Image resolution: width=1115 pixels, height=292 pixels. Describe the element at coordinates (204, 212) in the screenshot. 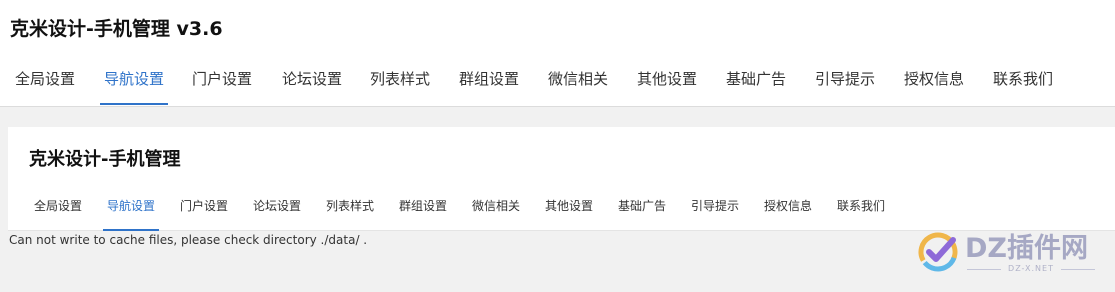

I see `inner-tab-portal-settings: 门户设置` at that location.